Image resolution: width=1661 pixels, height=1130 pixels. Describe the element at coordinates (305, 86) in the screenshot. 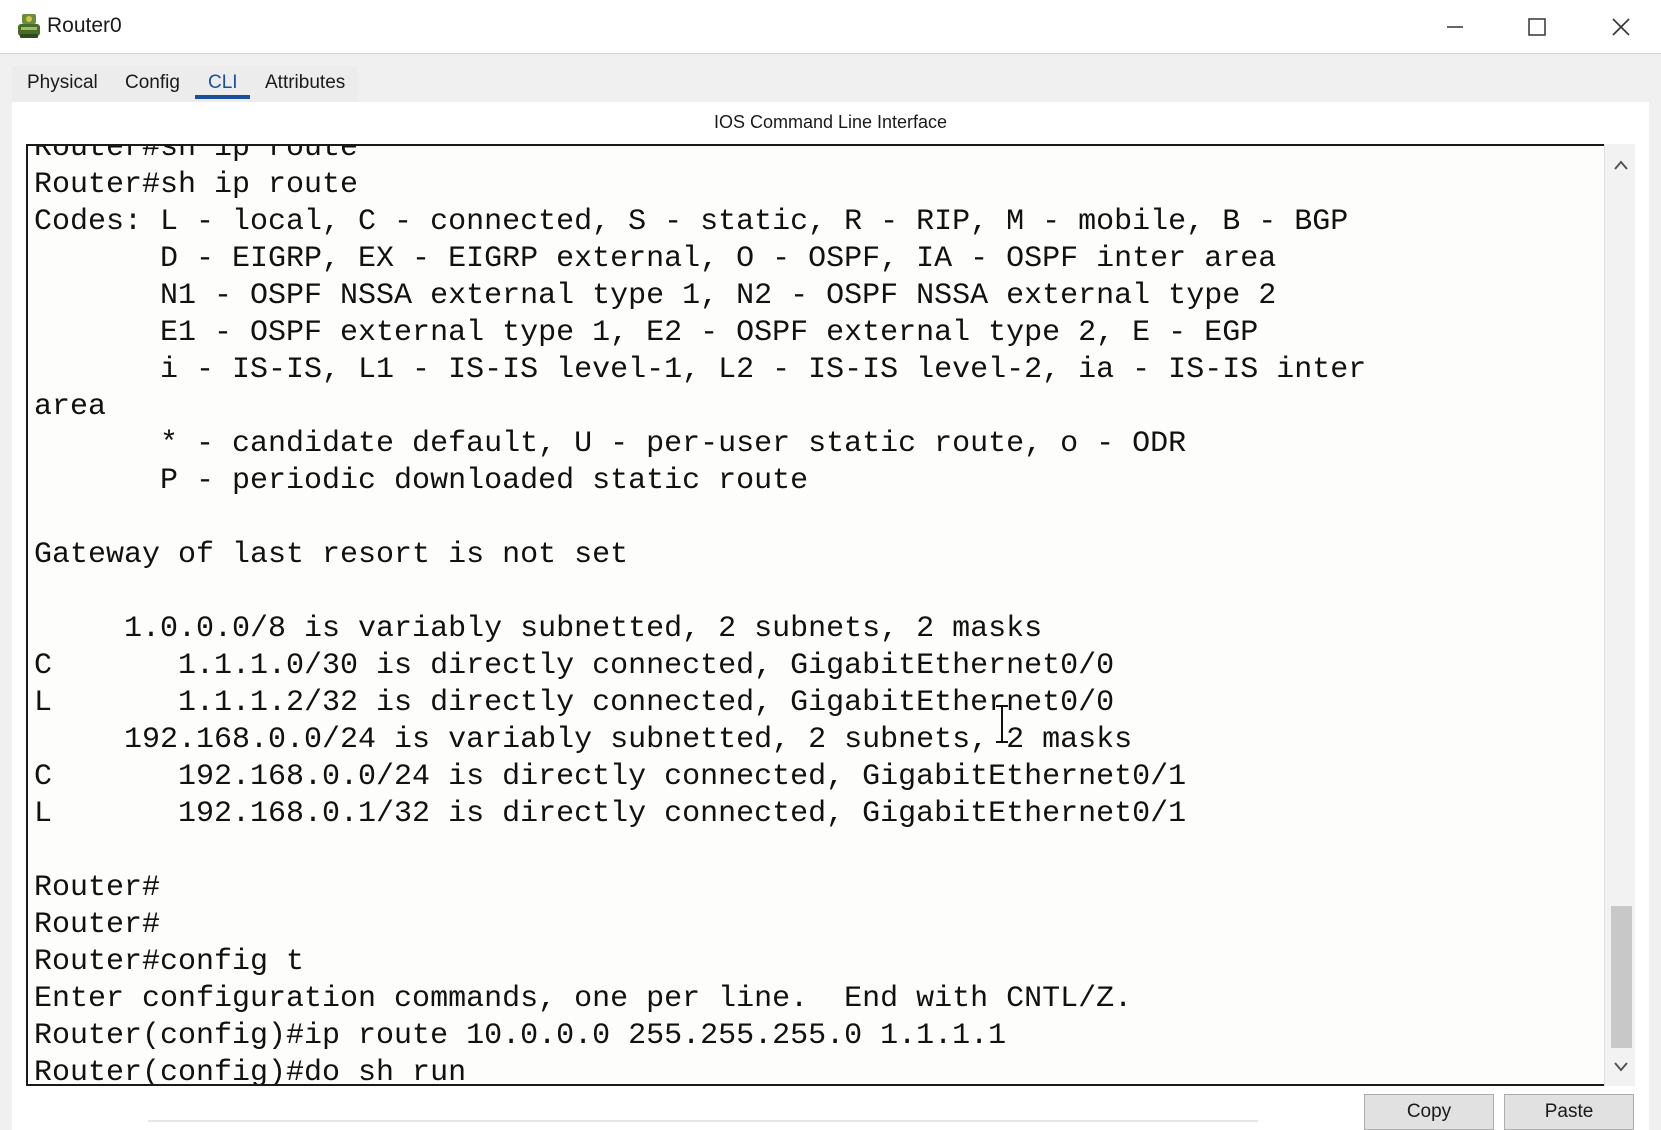

I see `tab-attributes: Attributes` at that location.